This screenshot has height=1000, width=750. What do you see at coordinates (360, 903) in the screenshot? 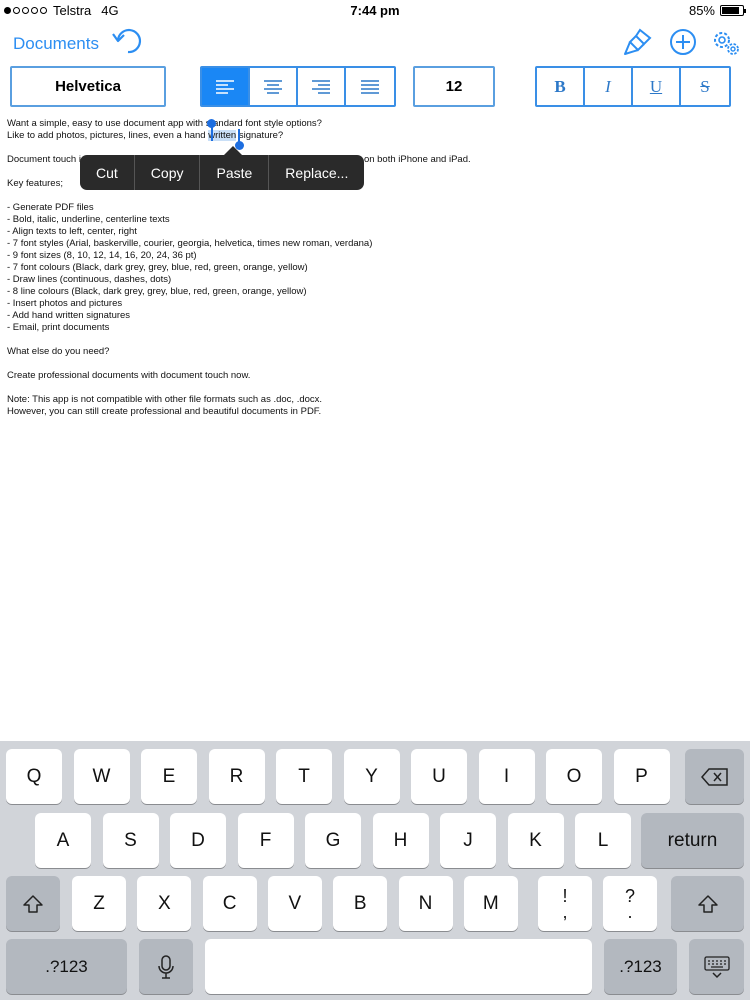
I see `key-b: B` at bounding box center [360, 903].